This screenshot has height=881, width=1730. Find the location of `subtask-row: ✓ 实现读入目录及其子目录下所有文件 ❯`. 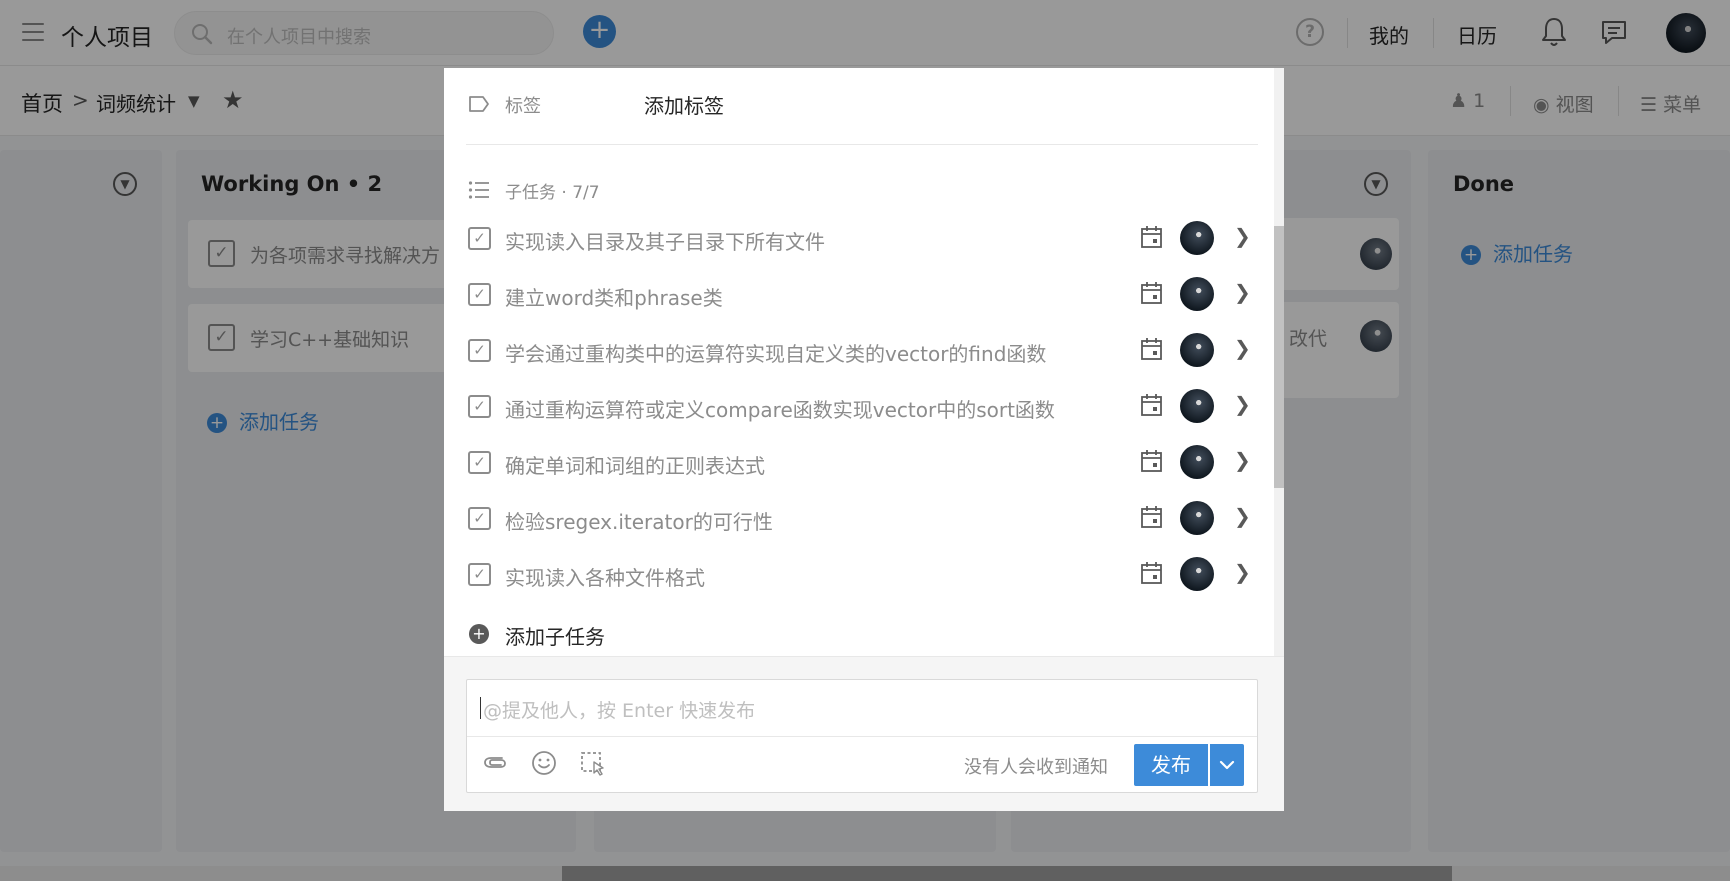

subtask-row: ✓ 实现读入目录及其子目录下所有文件 ❯ is located at coordinates (854, 239).